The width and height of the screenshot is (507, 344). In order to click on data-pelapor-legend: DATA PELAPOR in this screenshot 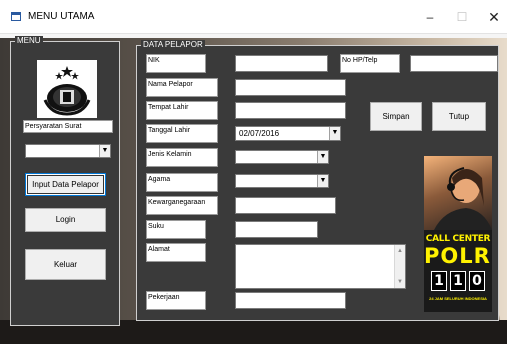, I will do `click(173, 45)`.